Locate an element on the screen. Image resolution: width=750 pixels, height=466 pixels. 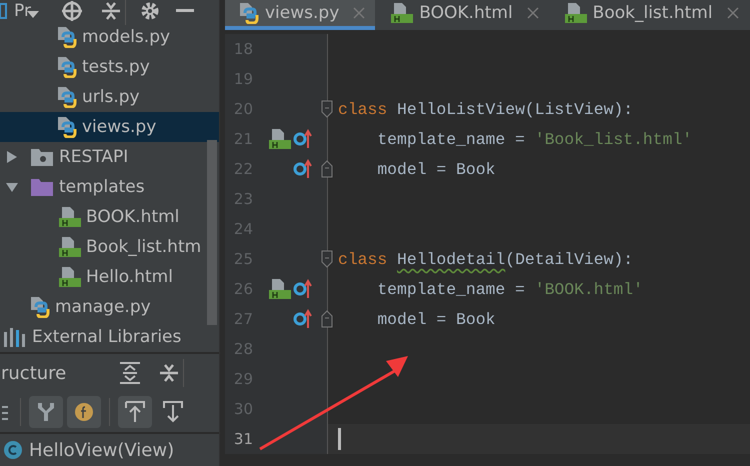
panel-icon is located at coordinates (4, 11).